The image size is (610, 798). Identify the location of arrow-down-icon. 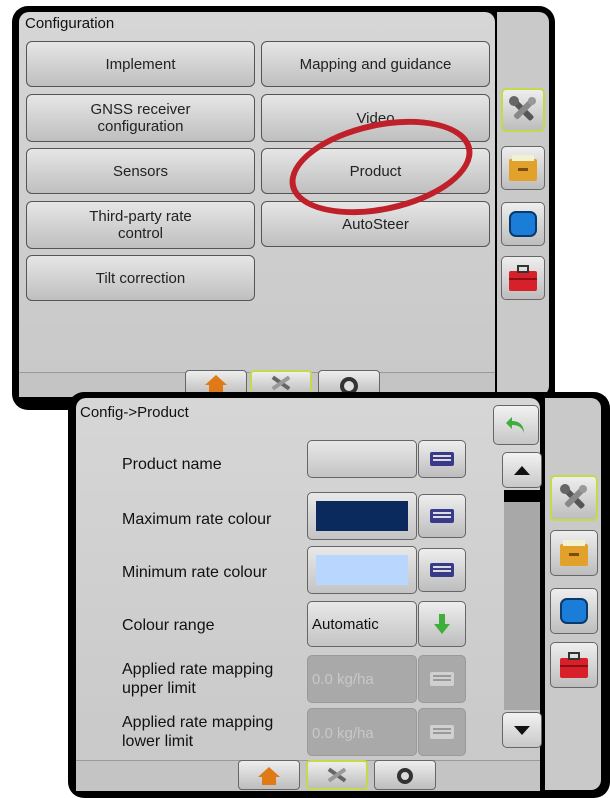
(442, 624).